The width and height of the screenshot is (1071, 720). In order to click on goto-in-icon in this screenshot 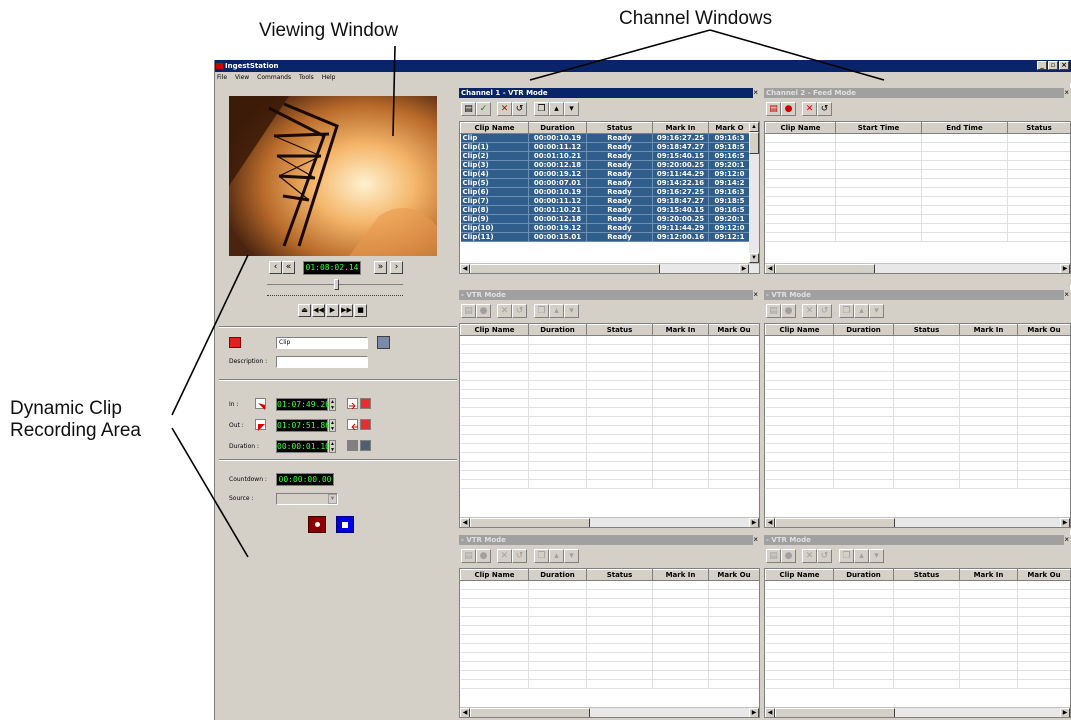, I will do `click(352, 404)`.